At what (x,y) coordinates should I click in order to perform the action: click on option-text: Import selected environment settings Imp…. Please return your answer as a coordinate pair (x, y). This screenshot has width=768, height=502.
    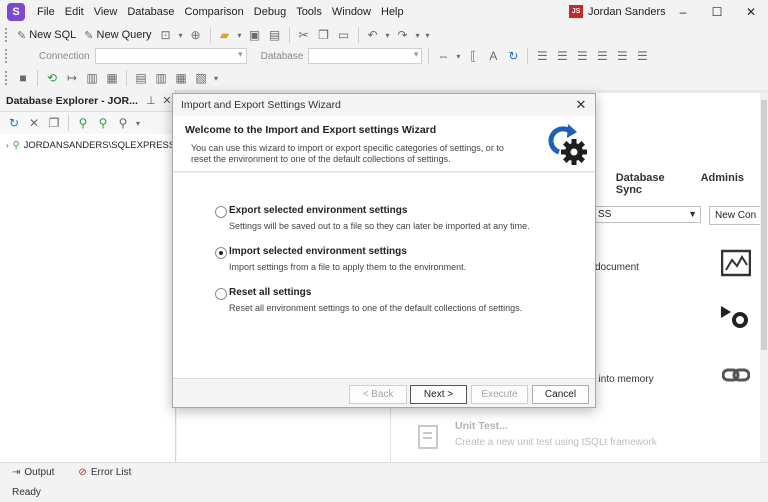
    Looking at the image, I should click on (347, 259).